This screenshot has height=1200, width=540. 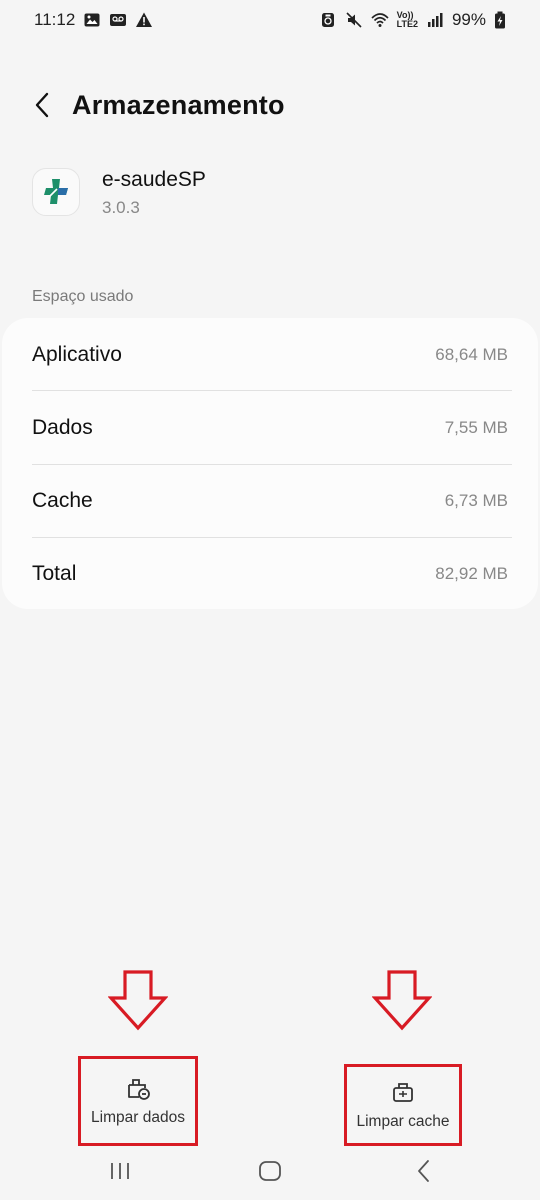 I want to click on clear-data-label: Limpar dados, so click(x=138, y=1117).